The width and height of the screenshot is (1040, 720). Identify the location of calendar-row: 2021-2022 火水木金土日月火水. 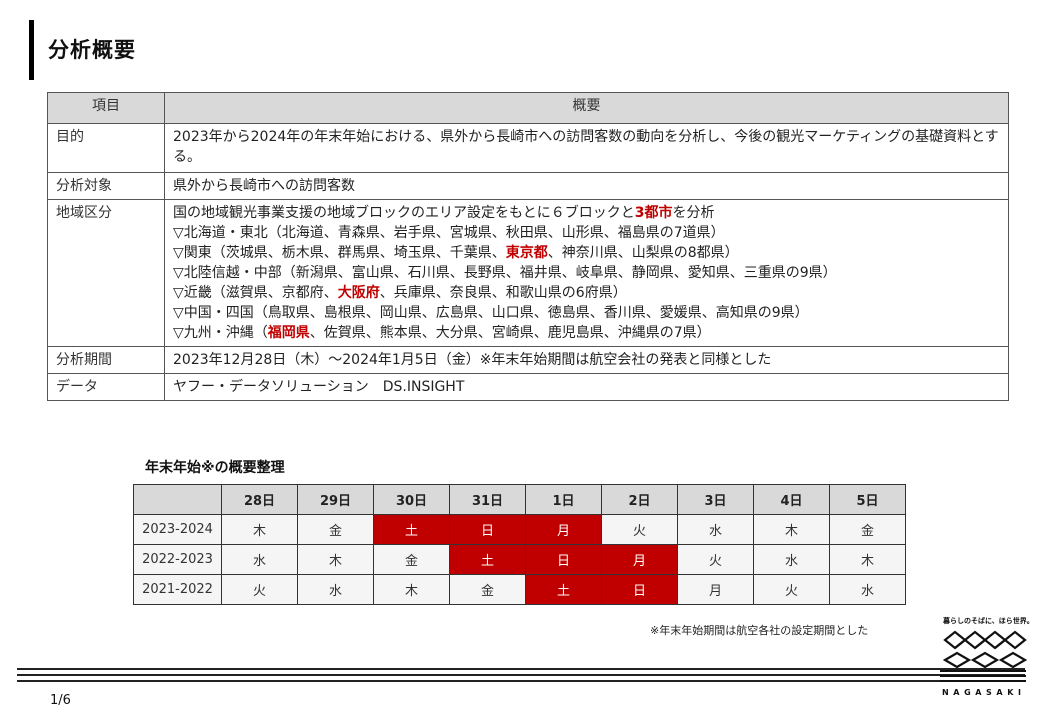
(519, 589).